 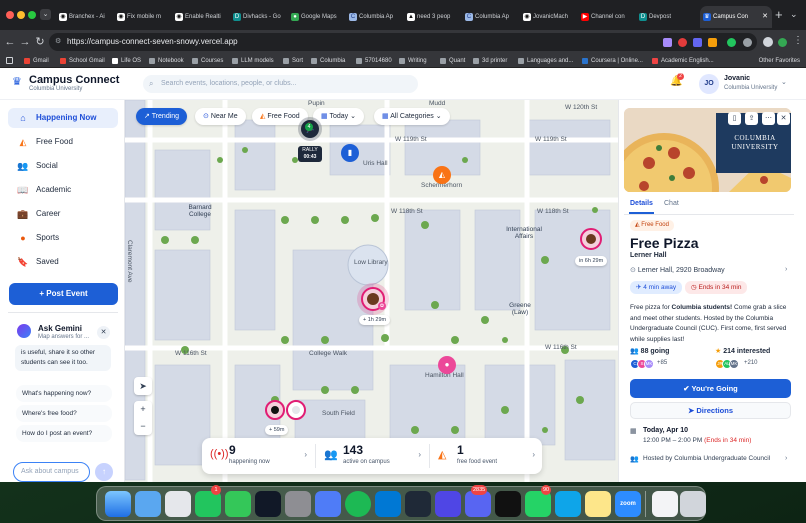 What do you see at coordinates (710, 388) in the screenshot?
I see `youre-going-button: ✔ You're Going` at bounding box center [710, 388].